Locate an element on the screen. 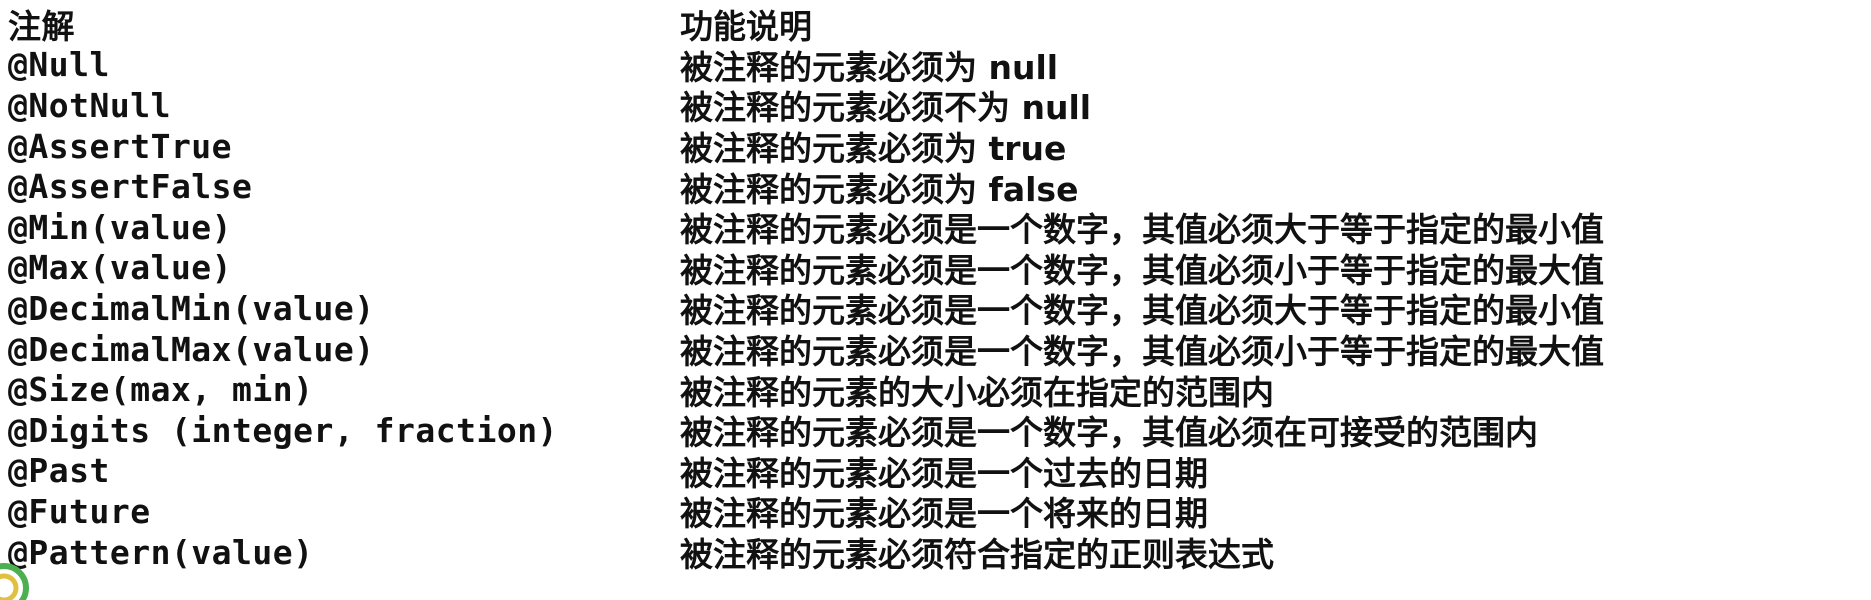 Image resolution: width=1871 pixels, height=600 pixels. annotation-cell: @AssertFalse is located at coordinates (130, 187).